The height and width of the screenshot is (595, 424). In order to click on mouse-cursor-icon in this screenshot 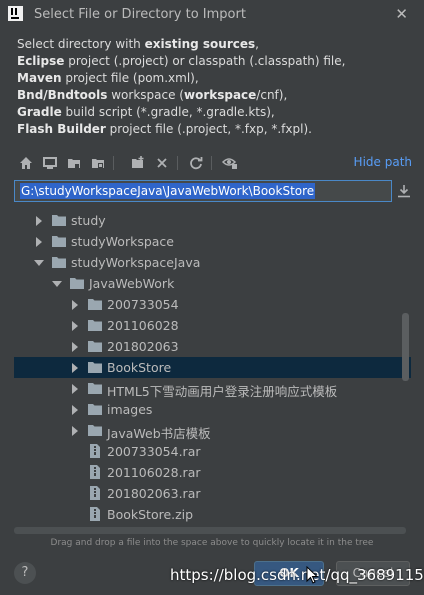, I will do `click(312, 575)`.